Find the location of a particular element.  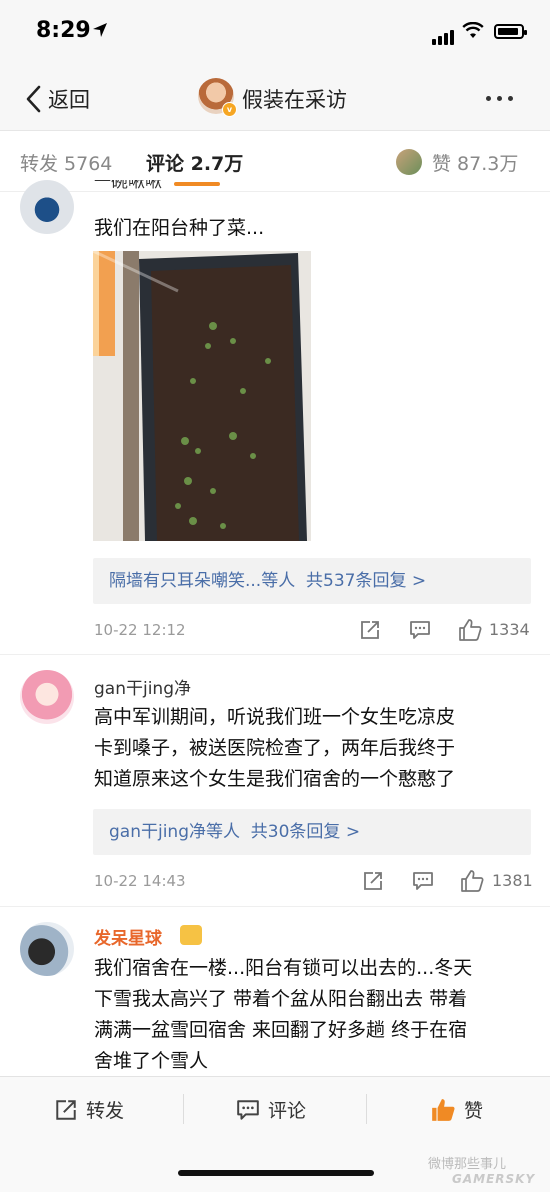

comment-username: 一碗啾啾 is located at coordinates (128, 187).